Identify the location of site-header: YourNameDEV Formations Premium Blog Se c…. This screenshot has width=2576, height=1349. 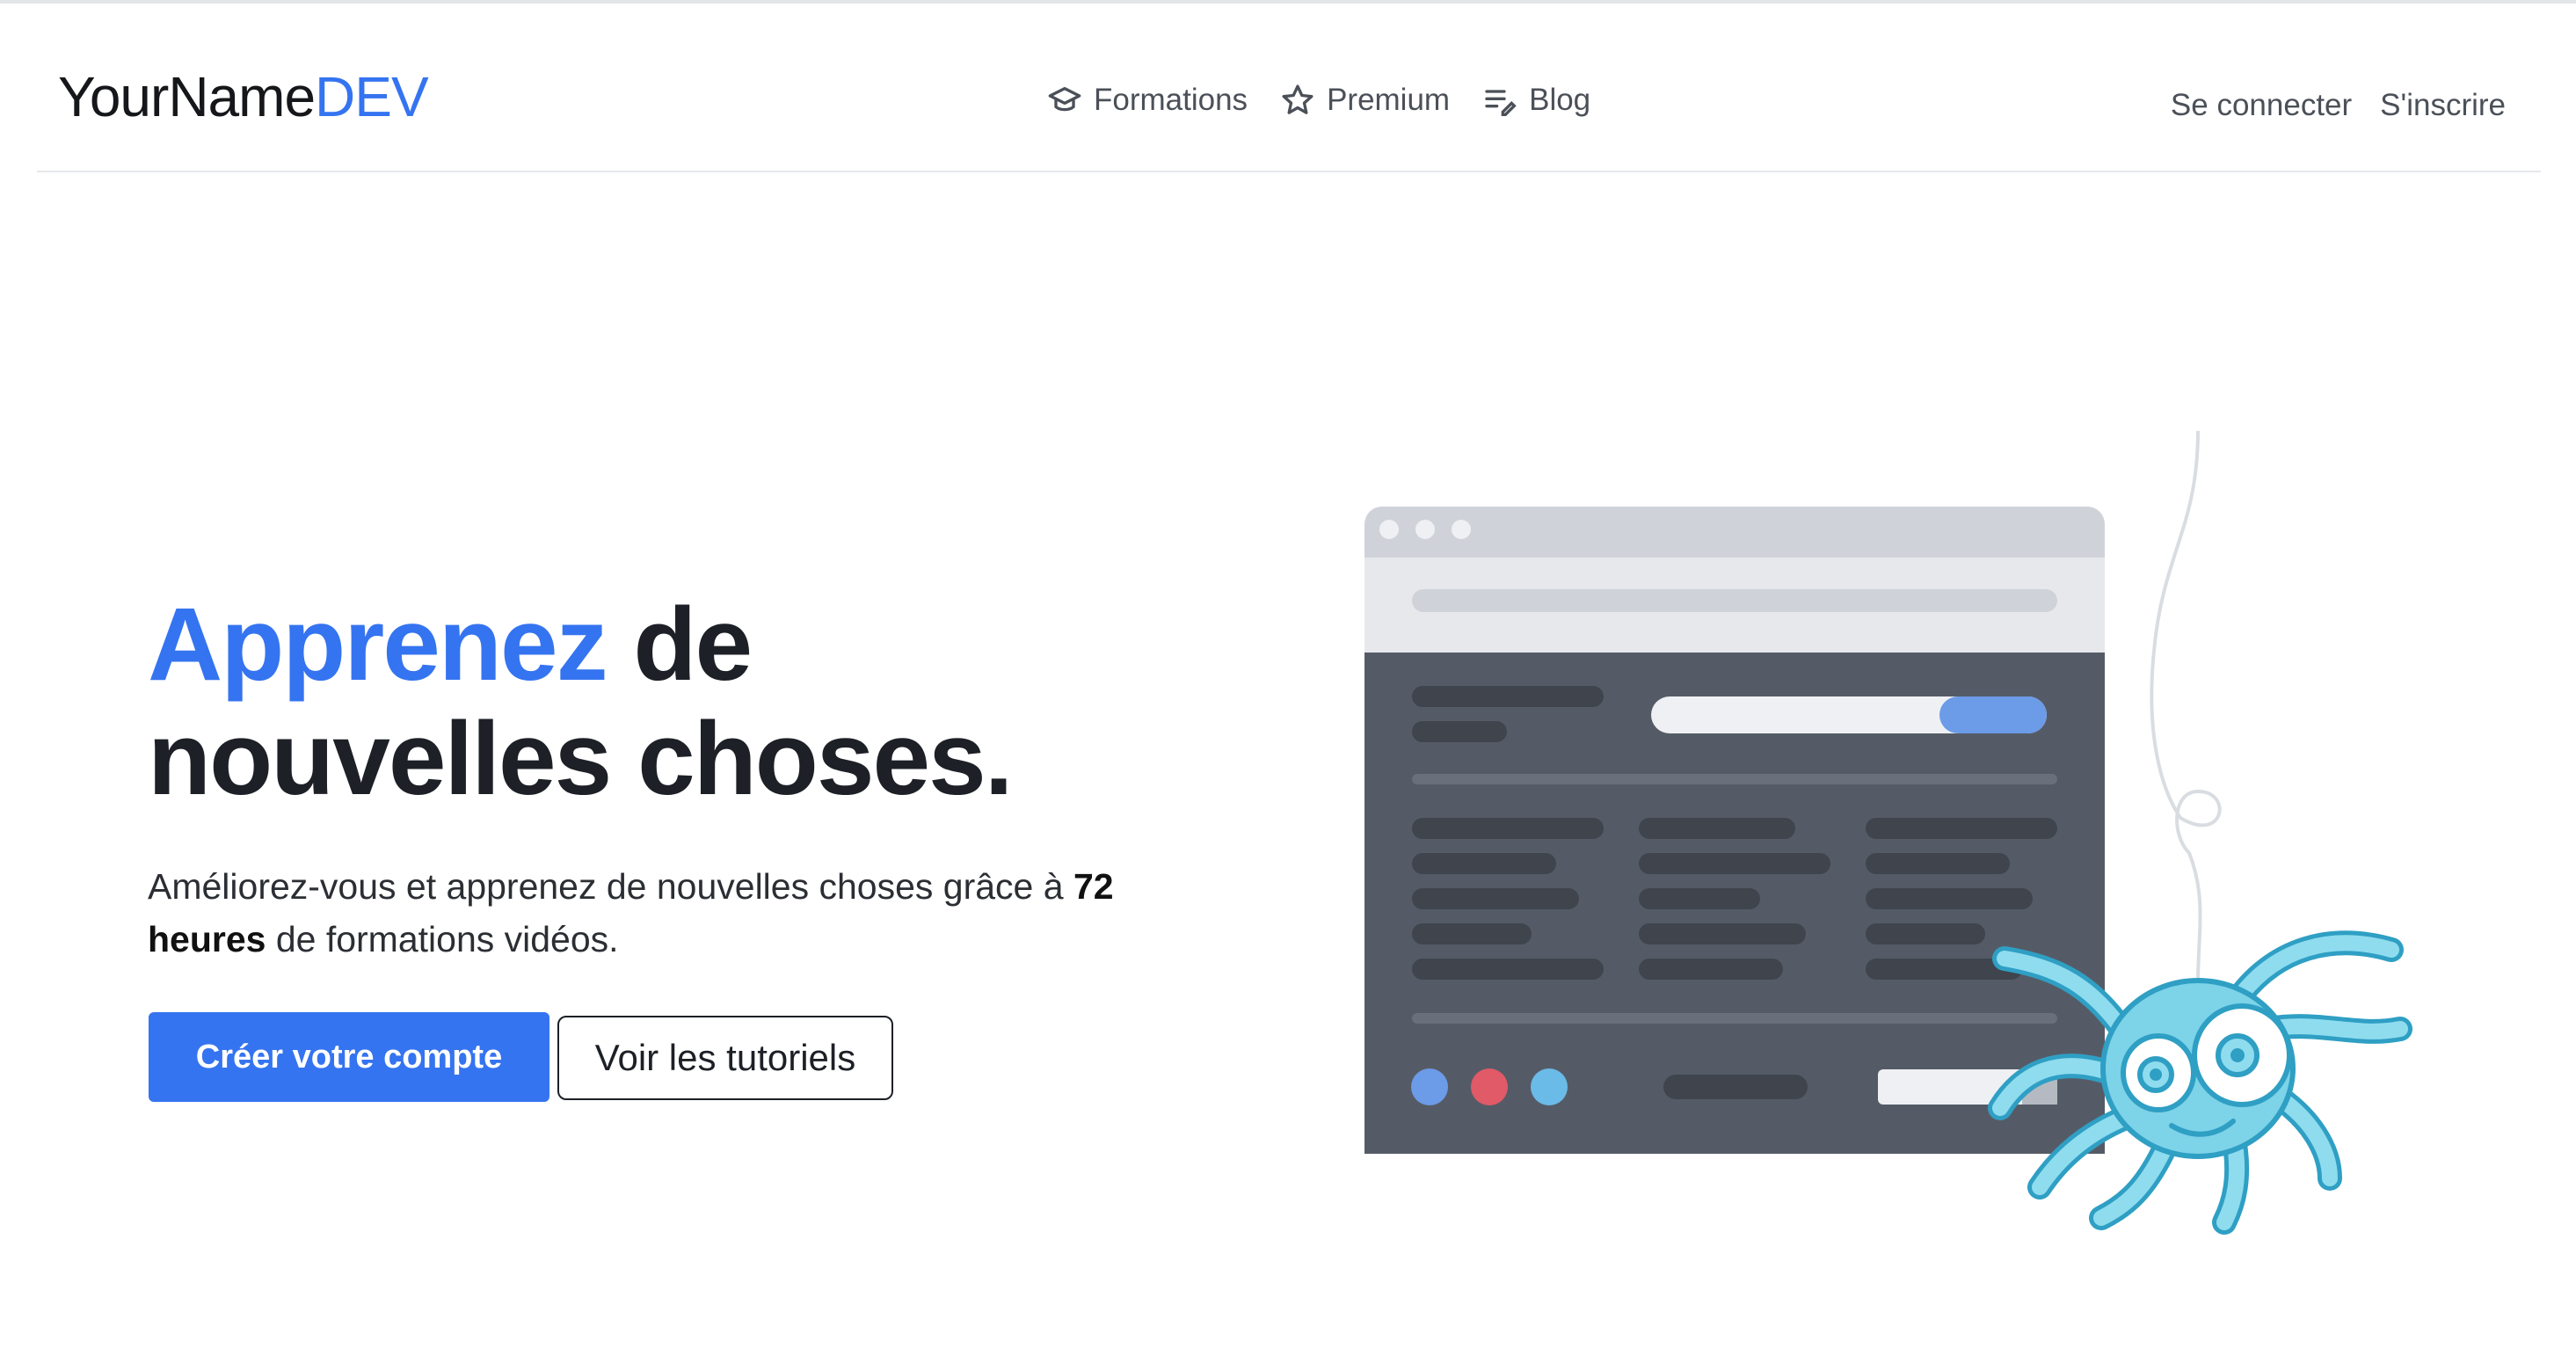
(1289, 88).